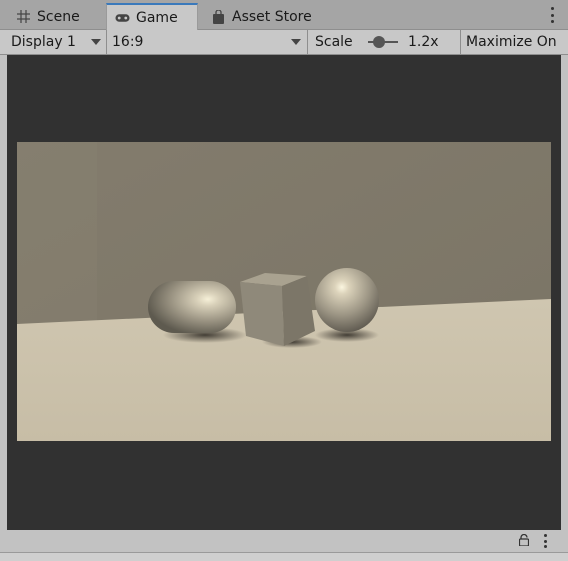  I want to click on tab-bar: Scene Game Asset Store, so click(284, 15).